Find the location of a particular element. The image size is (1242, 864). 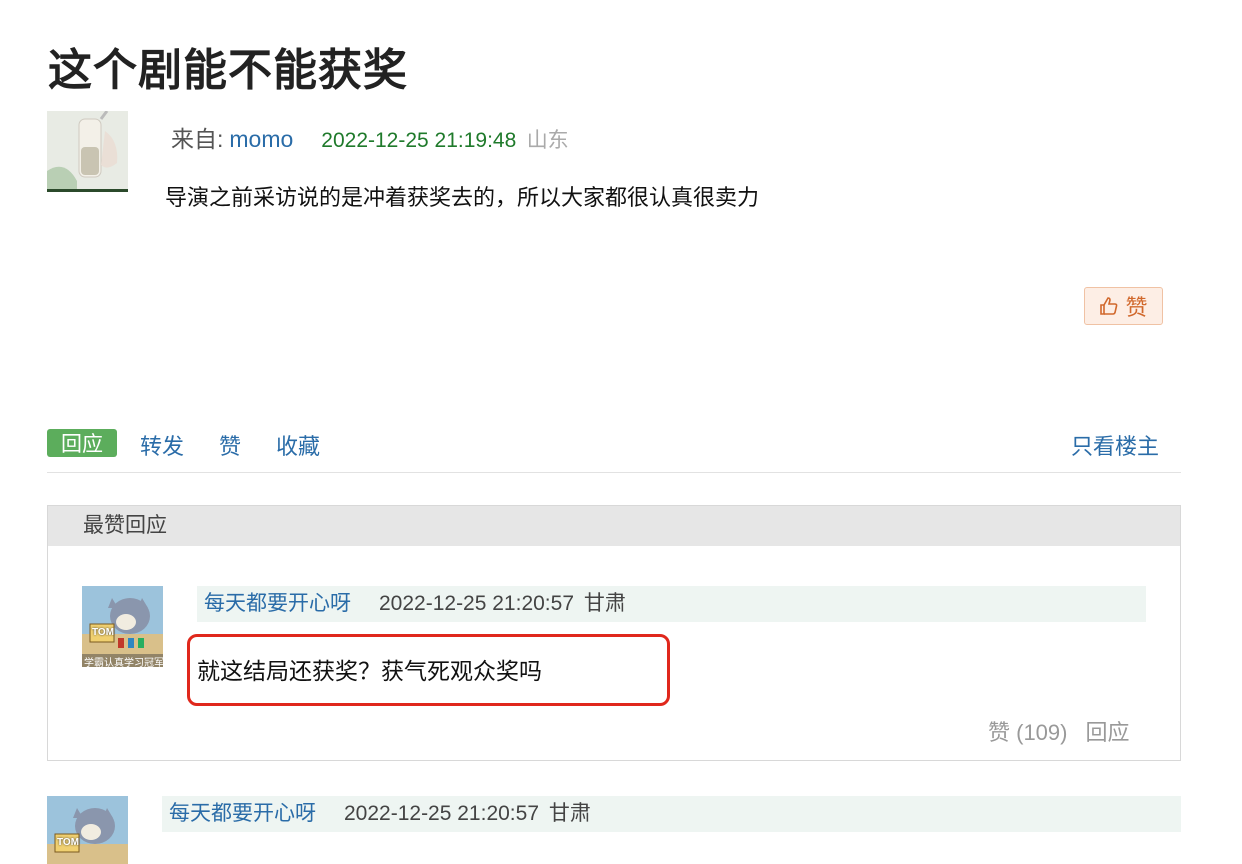

best-reply-location: 甘肃 is located at coordinates (604, 603).